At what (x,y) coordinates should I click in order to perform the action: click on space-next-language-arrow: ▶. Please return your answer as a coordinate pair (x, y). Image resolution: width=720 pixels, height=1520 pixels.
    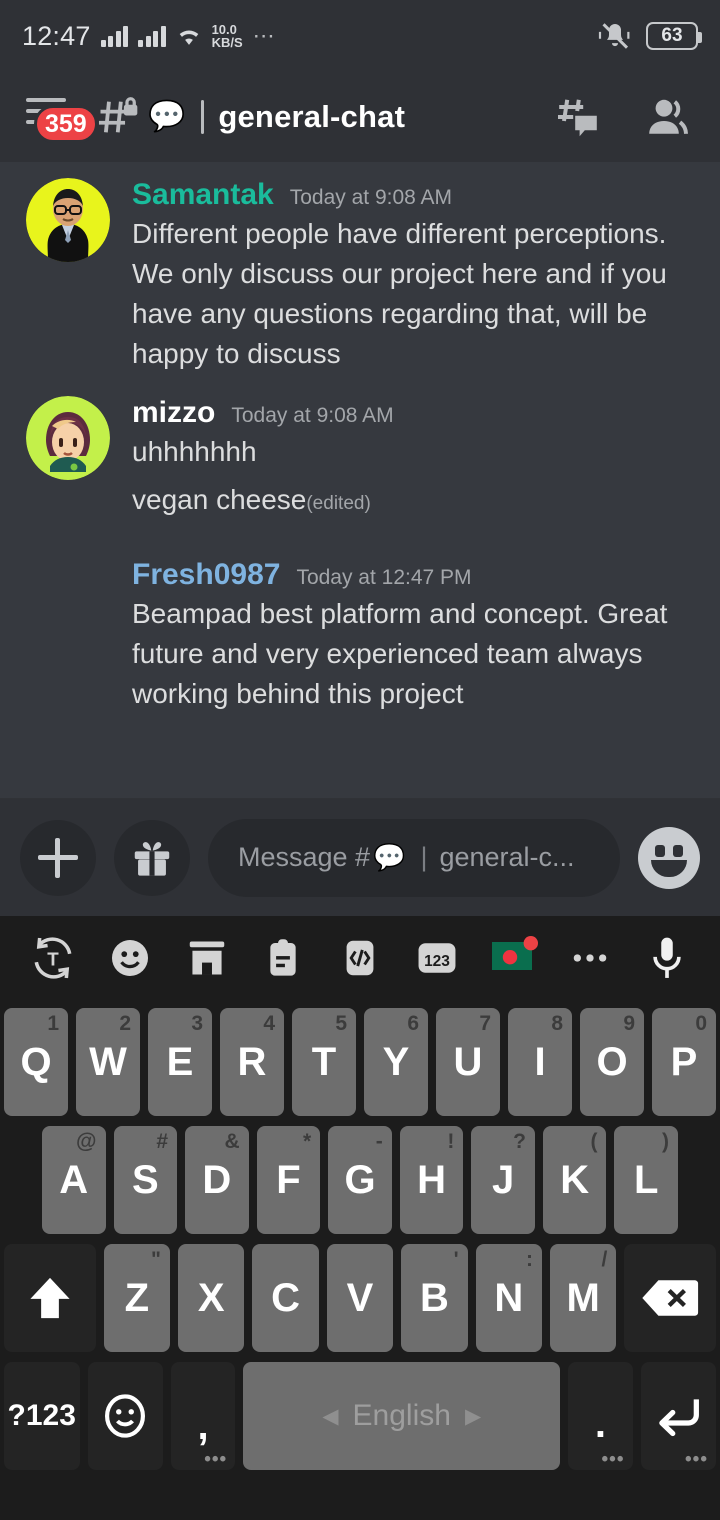
    Looking at the image, I should click on (473, 1416).